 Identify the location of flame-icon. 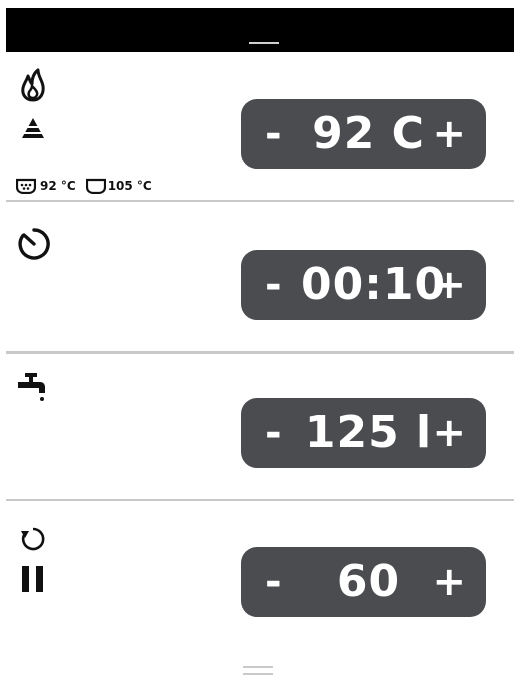
(33, 85).